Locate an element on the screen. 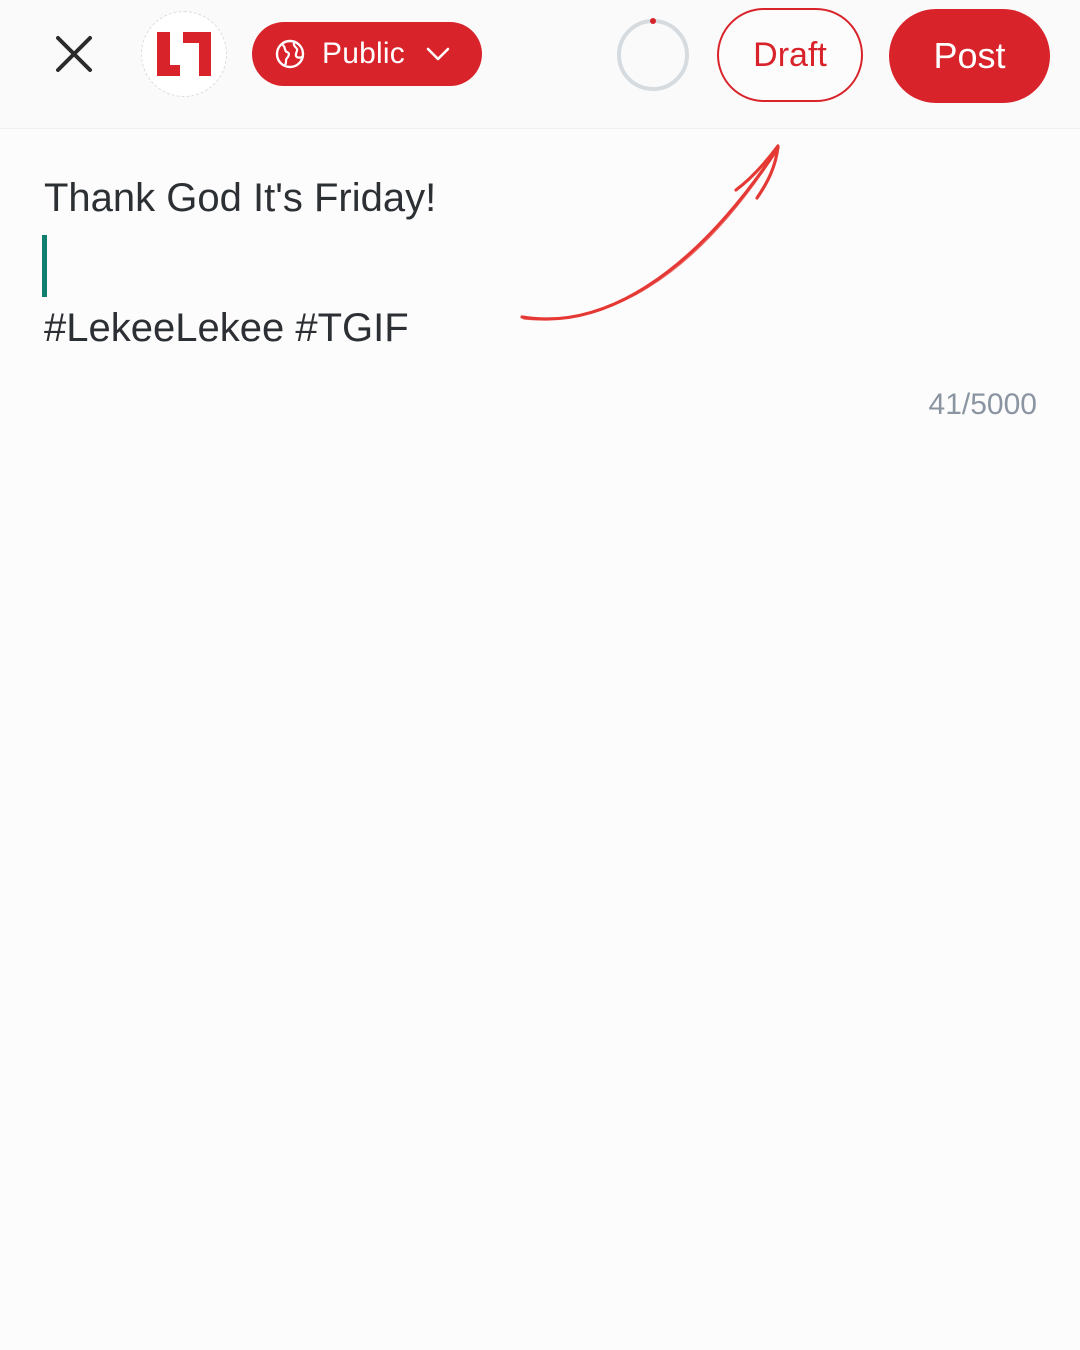 The height and width of the screenshot is (1350, 1080). post-button: Post is located at coordinates (969, 56).